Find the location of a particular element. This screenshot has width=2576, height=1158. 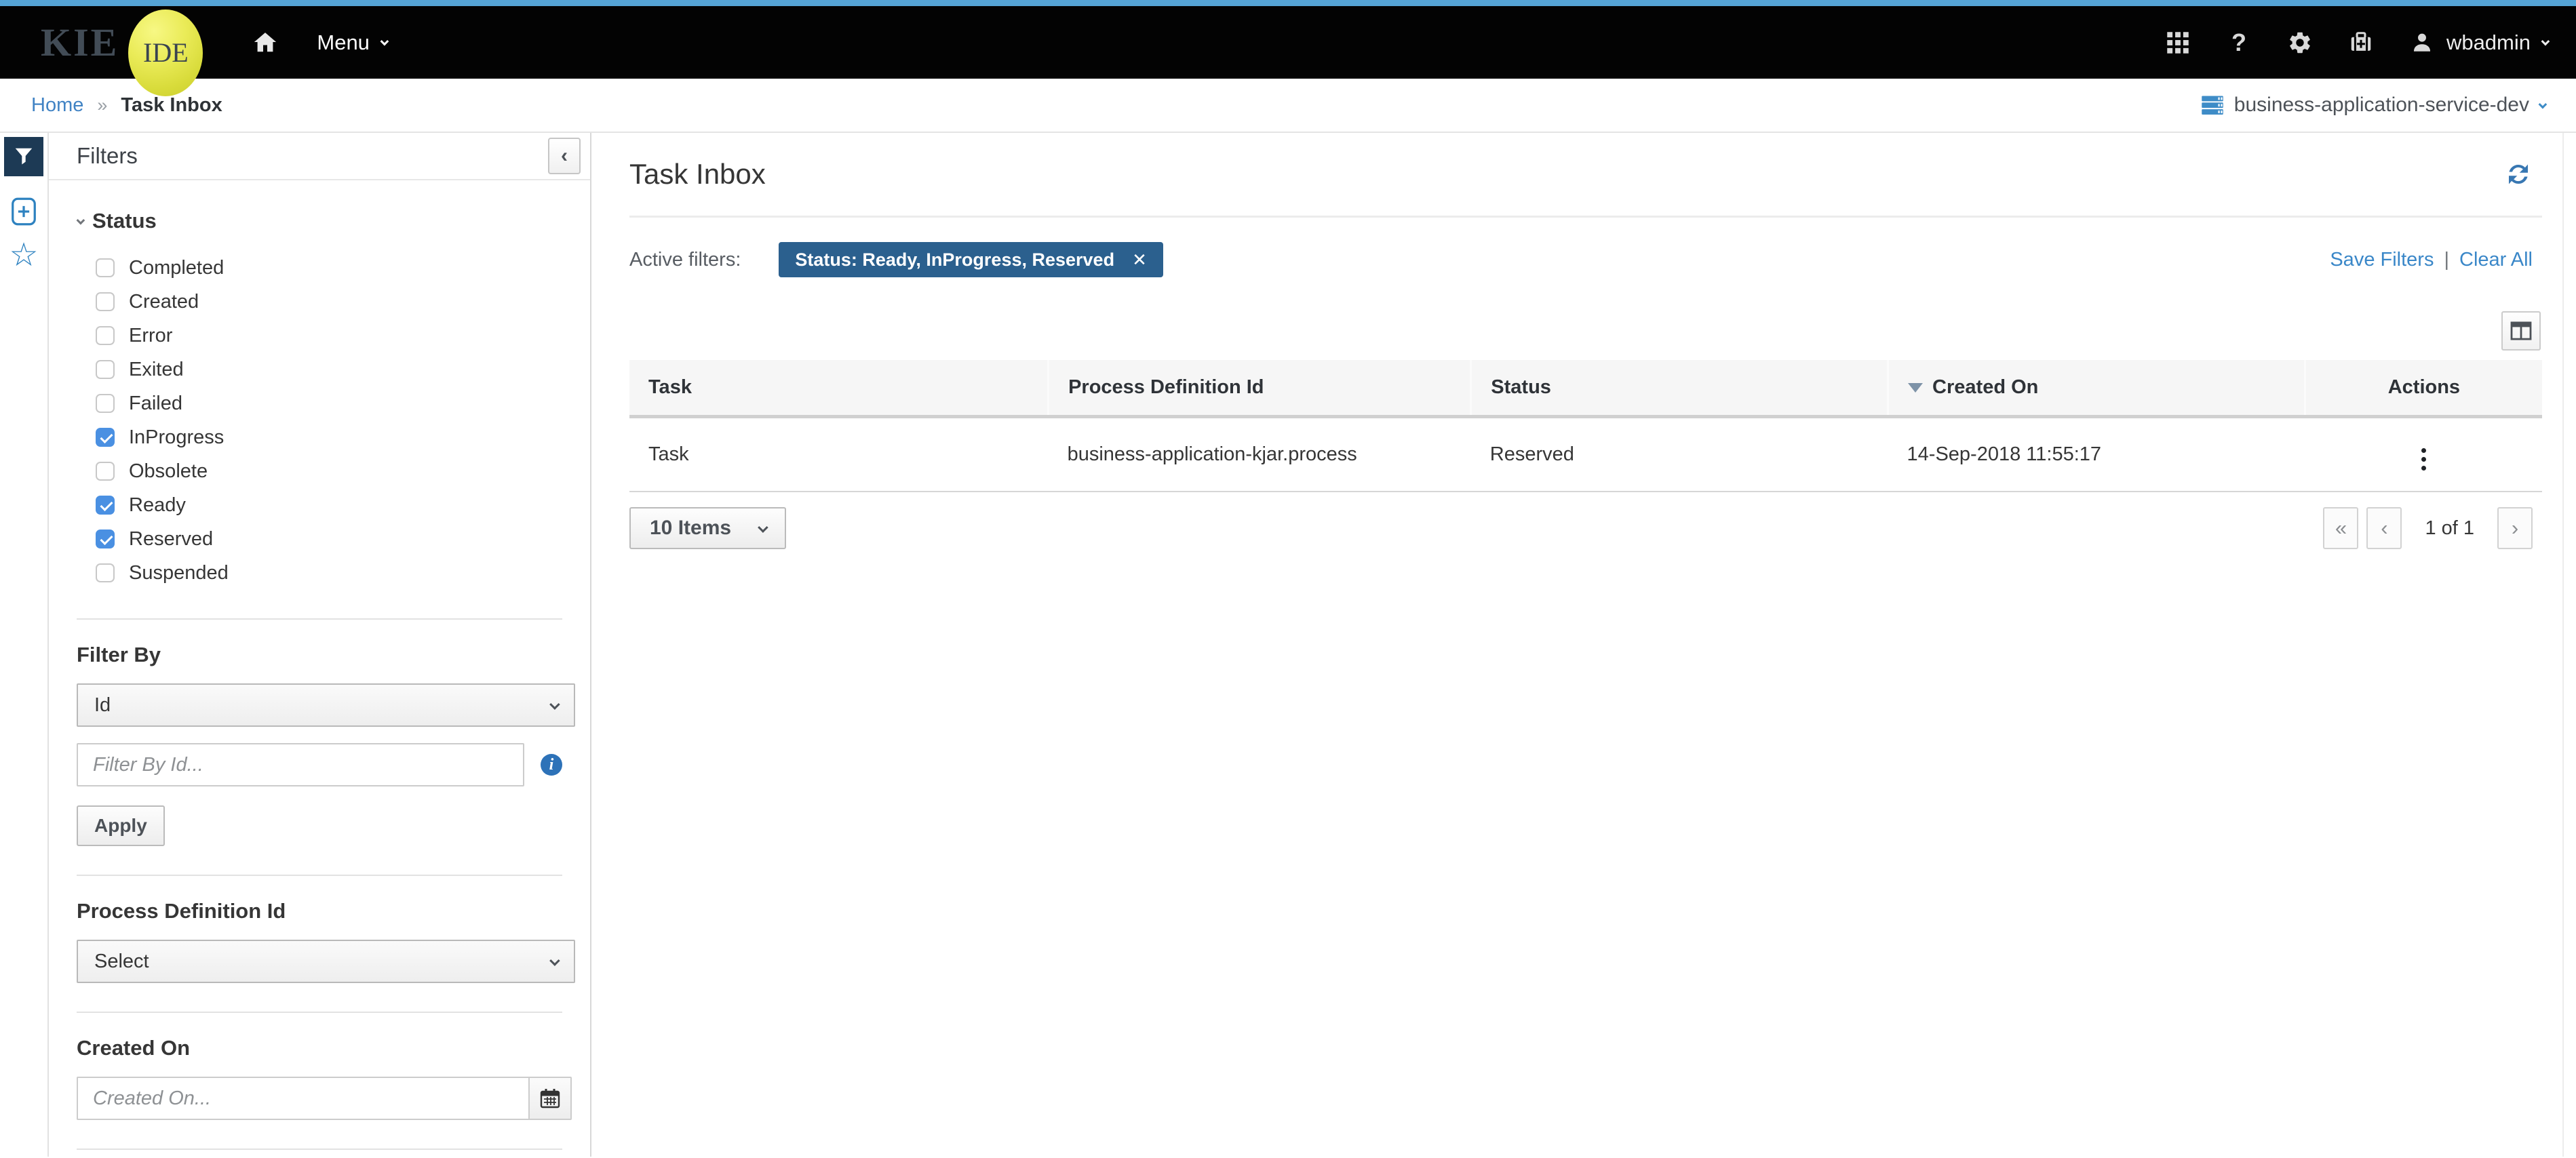

breadcrumb-home-link: Home is located at coordinates (57, 105).